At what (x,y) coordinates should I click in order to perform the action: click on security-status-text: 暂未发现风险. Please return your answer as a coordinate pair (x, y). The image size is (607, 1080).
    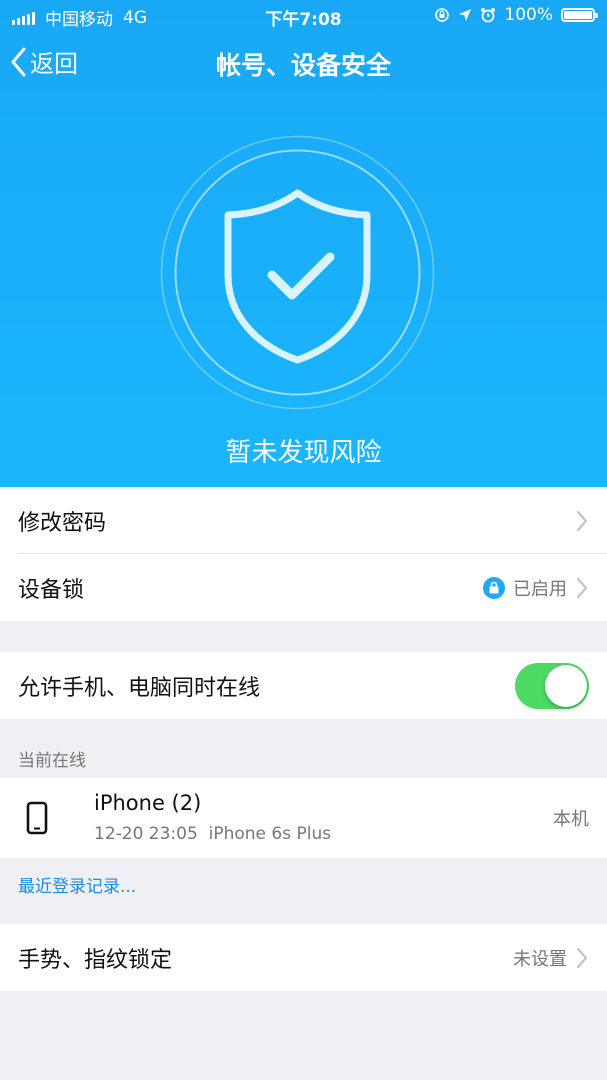
    Looking at the image, I should click on (303, 453).